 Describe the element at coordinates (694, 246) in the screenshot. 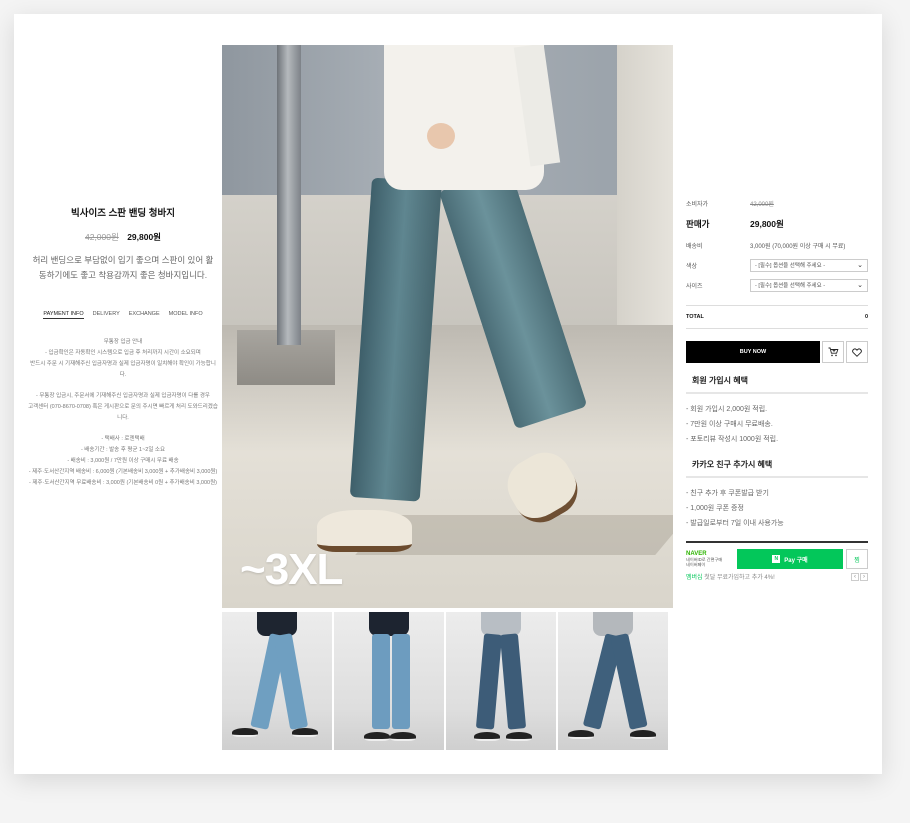

I see `shipping-label: 배송비` at that location.